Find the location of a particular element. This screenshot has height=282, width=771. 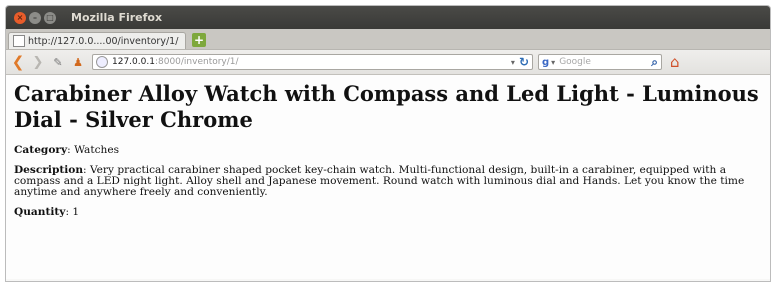

quantity-value: : 1 is located at coordinates (72, 212).